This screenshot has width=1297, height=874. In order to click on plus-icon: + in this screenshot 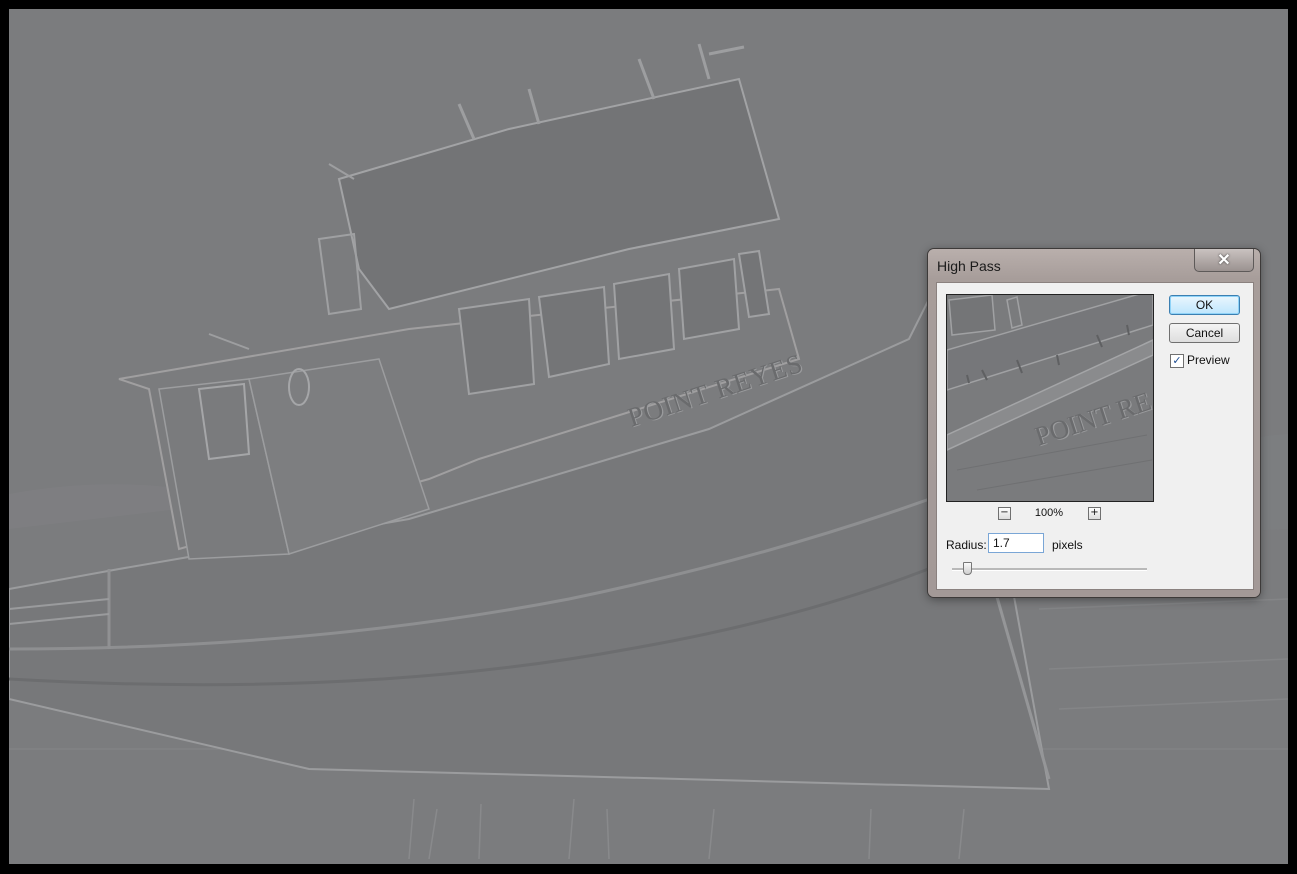, I will do `click(1094, 512)`.